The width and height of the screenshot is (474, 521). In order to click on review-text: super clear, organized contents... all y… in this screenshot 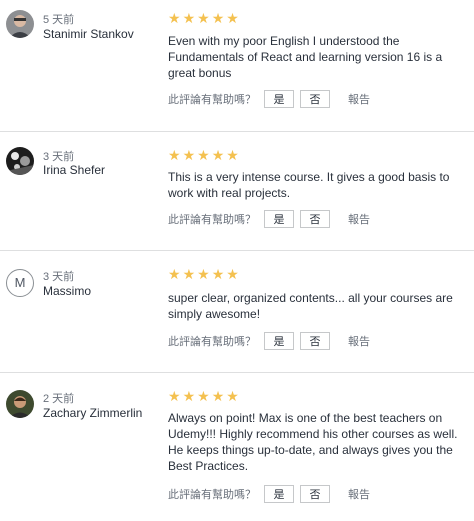, I will do `click(310, 306)`.